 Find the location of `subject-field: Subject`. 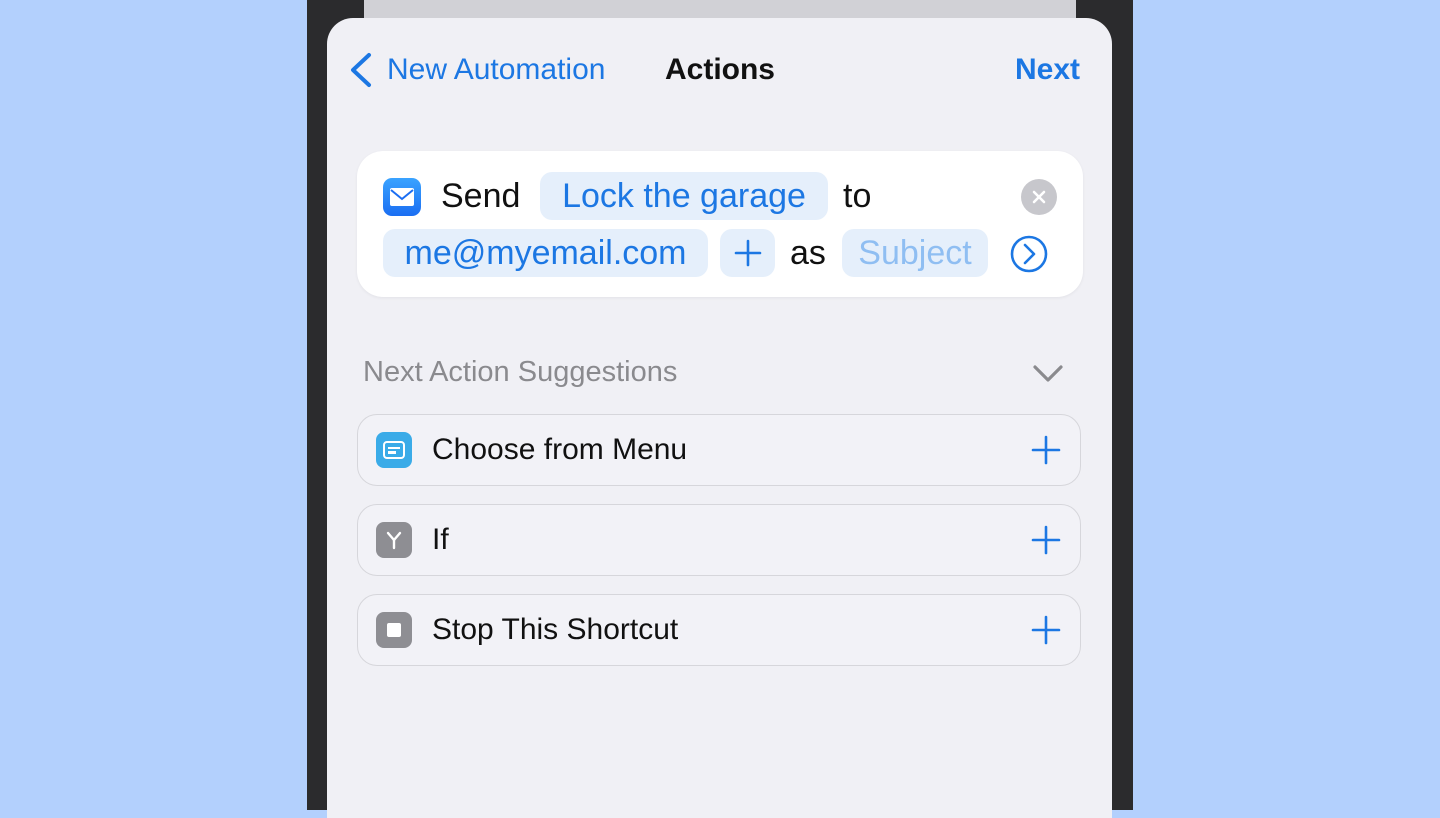

subject-field: Subject is located at coordinates (915, 253).